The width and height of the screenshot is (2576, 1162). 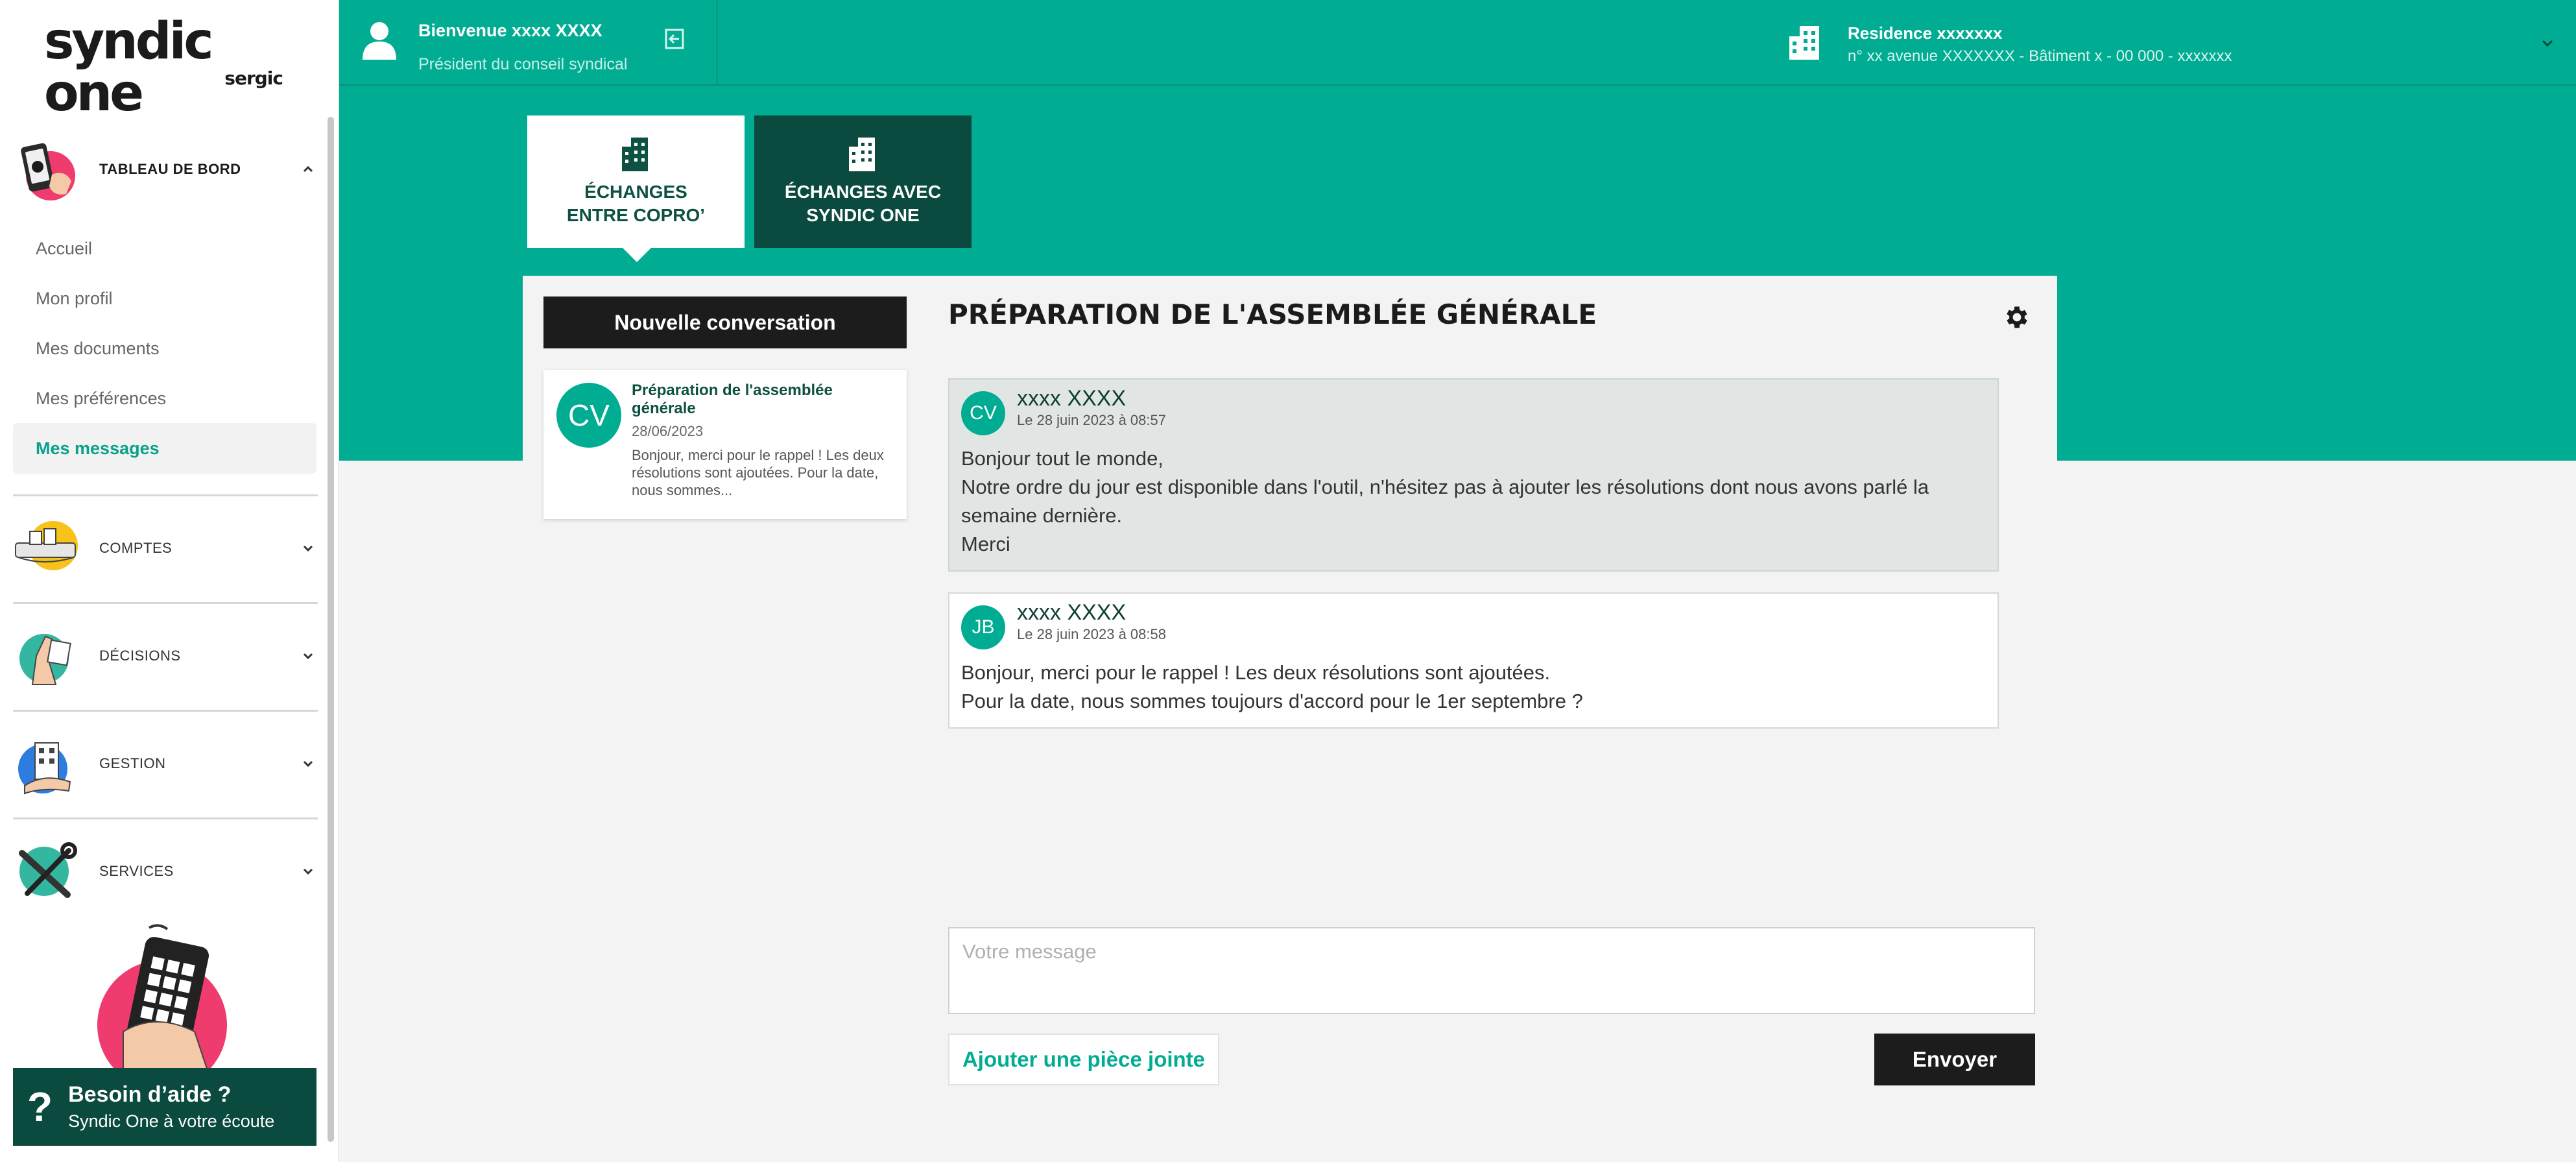 I want to click on building-icon, so click(x=1806, y=43).